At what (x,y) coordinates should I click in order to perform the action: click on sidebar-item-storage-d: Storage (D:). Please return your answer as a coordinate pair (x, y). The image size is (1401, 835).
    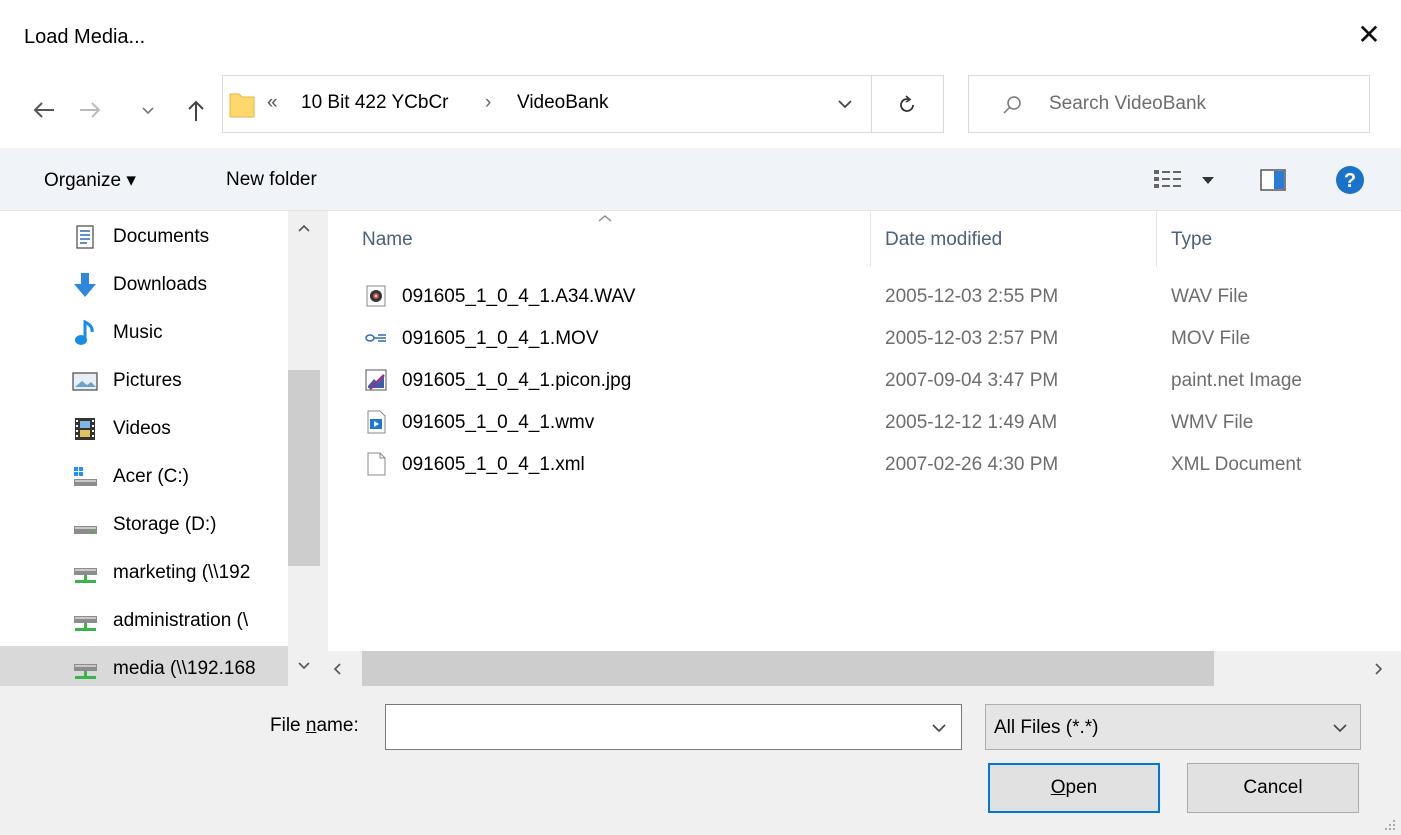
    Looking at the image, I should click on (144, 526).